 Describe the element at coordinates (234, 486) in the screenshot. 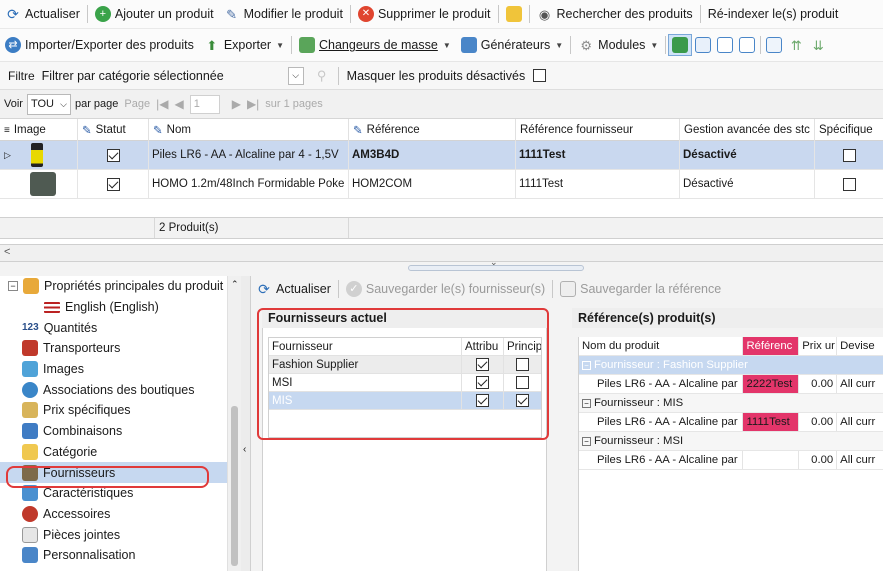

I see `scrollbar-thumb` at that location.